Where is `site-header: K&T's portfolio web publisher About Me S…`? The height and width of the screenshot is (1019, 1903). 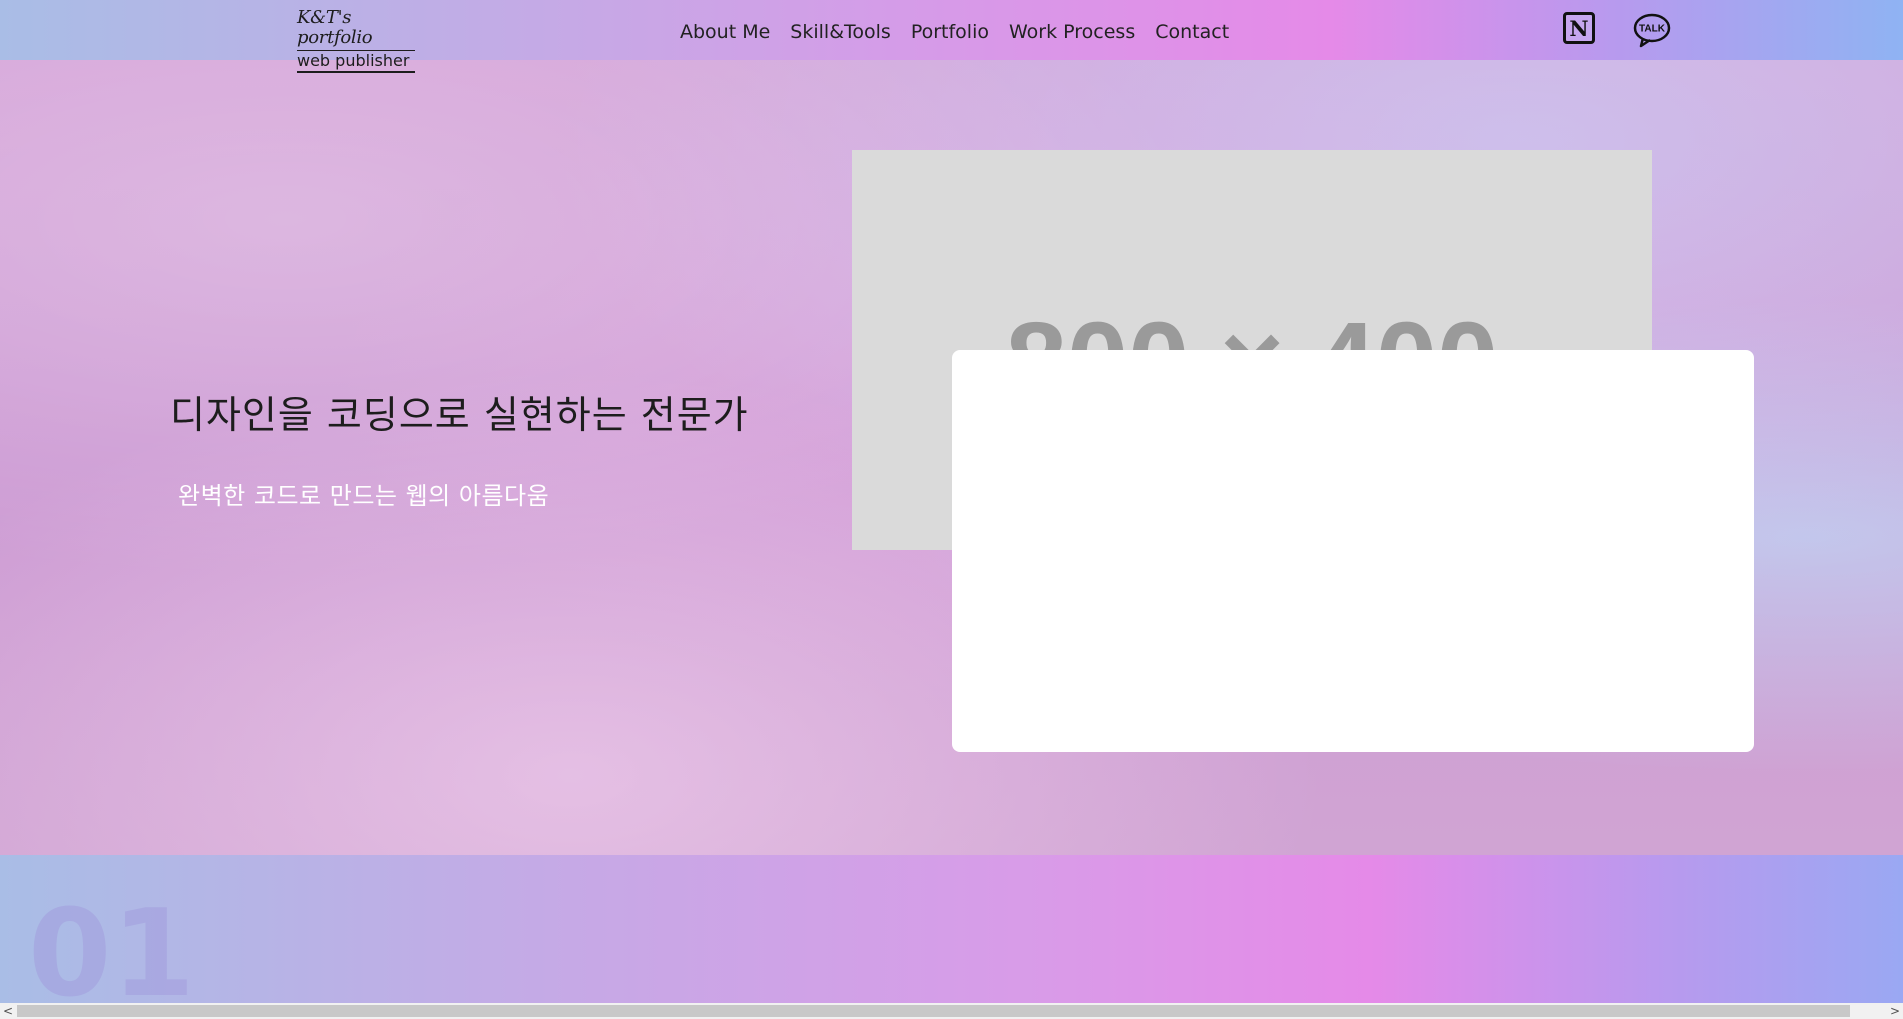
site-header: K&T's portfolio web publisher About Me S… is located at coordinates (951, 36).